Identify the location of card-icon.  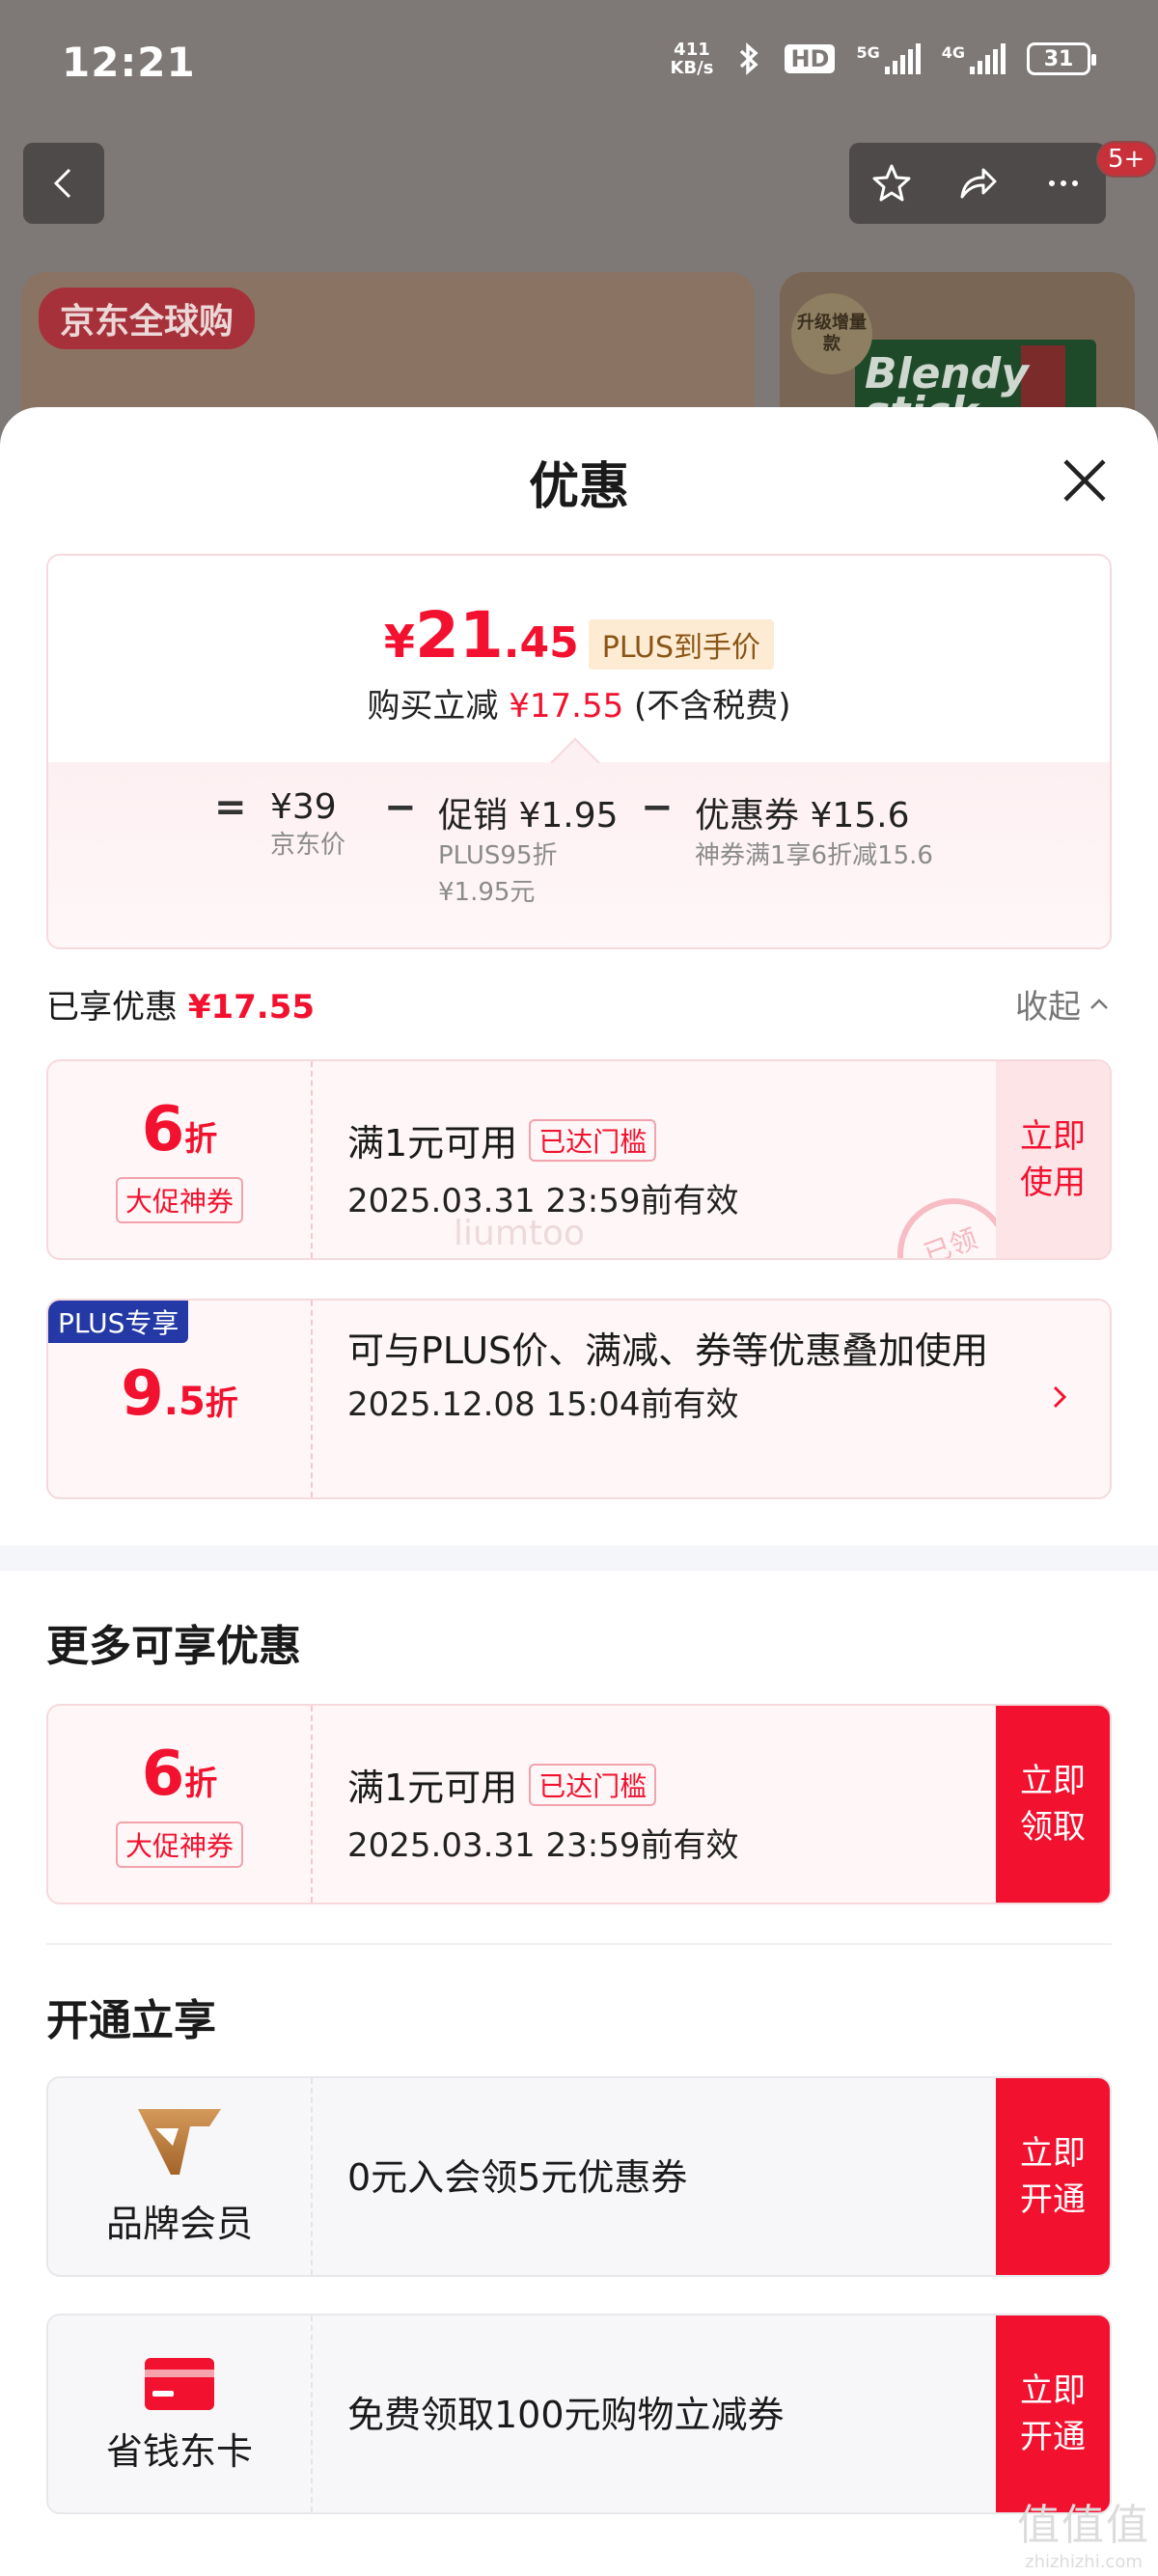
(179, 2383).